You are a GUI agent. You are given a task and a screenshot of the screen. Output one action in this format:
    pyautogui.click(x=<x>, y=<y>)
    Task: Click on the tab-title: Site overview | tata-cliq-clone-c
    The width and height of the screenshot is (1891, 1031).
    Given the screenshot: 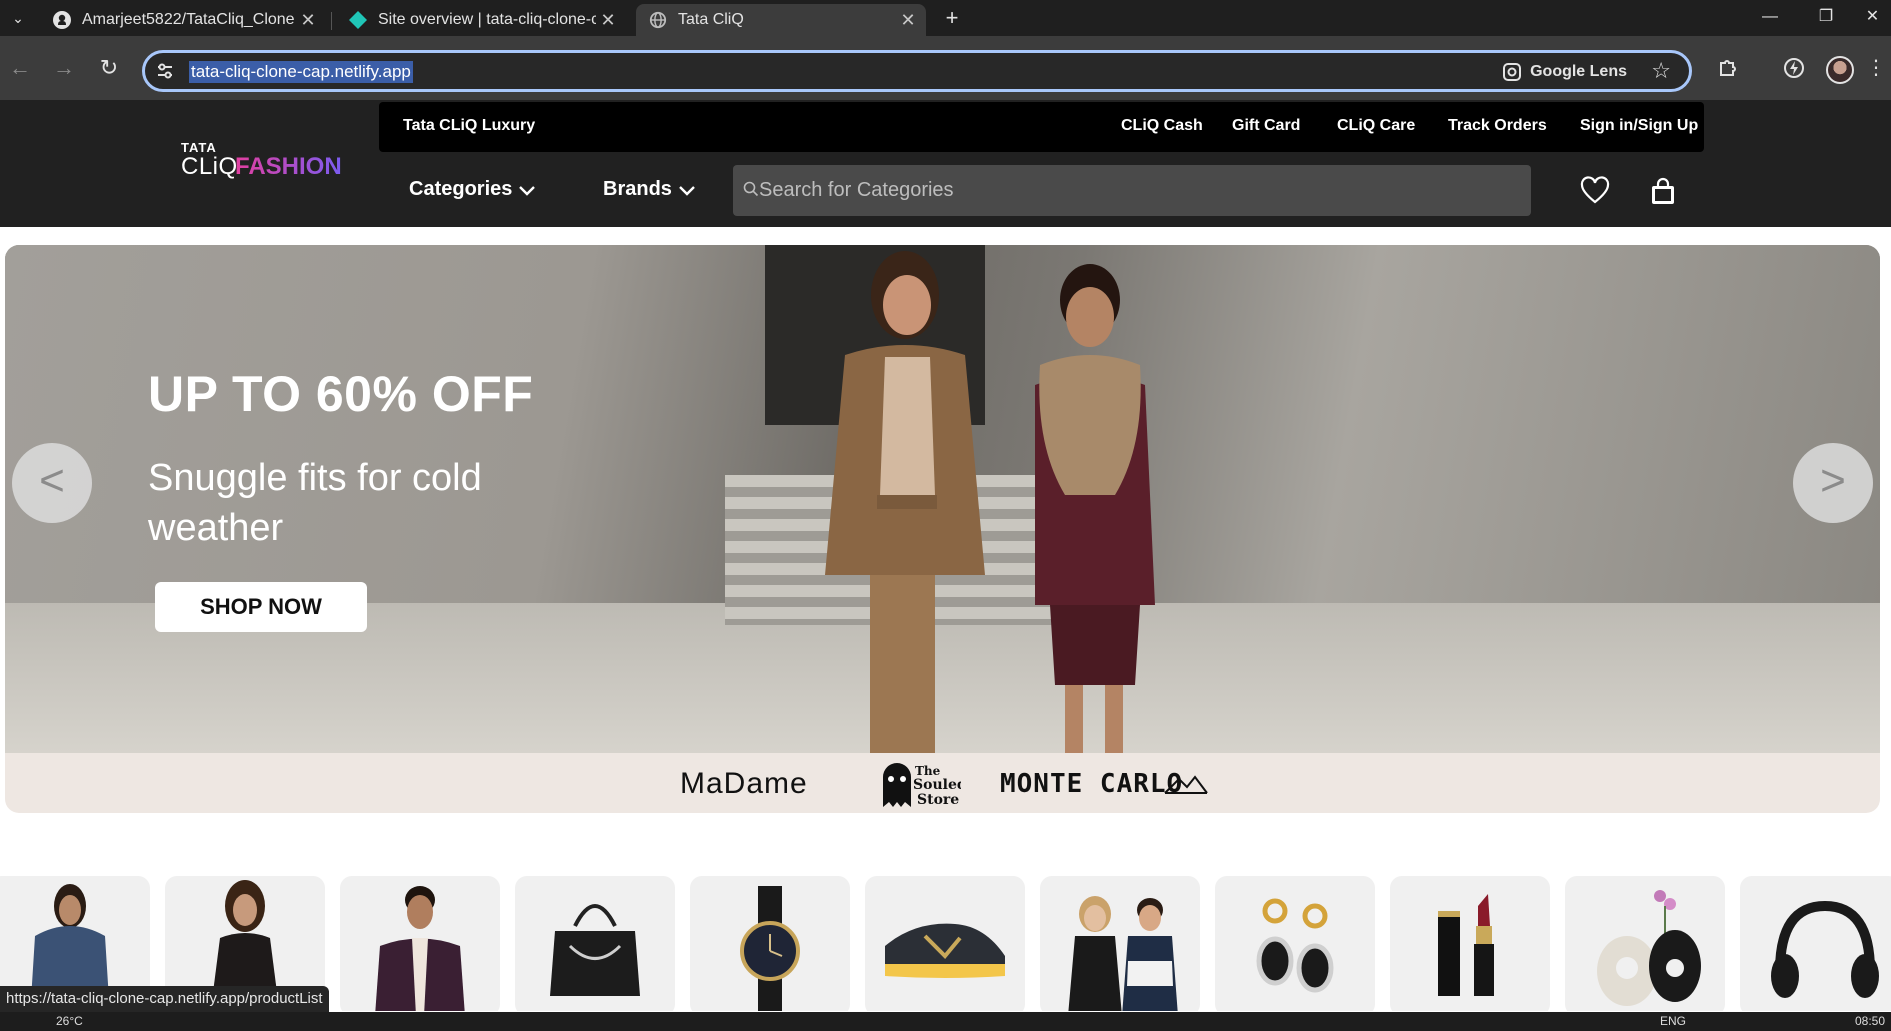 What is the action you would take?
    pyautogui.click(x=487, y=19)
    